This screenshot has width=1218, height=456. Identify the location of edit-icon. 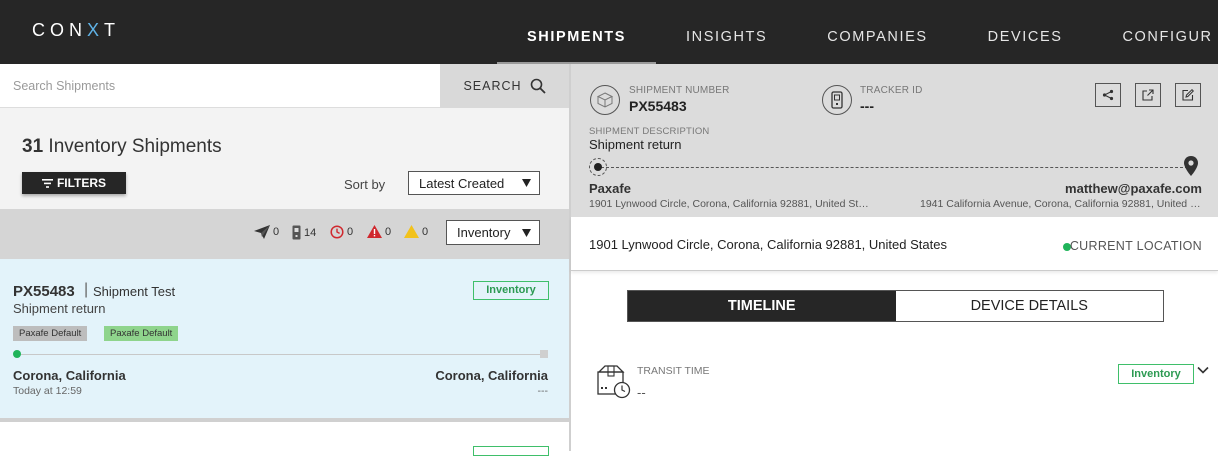
(1188, 95).